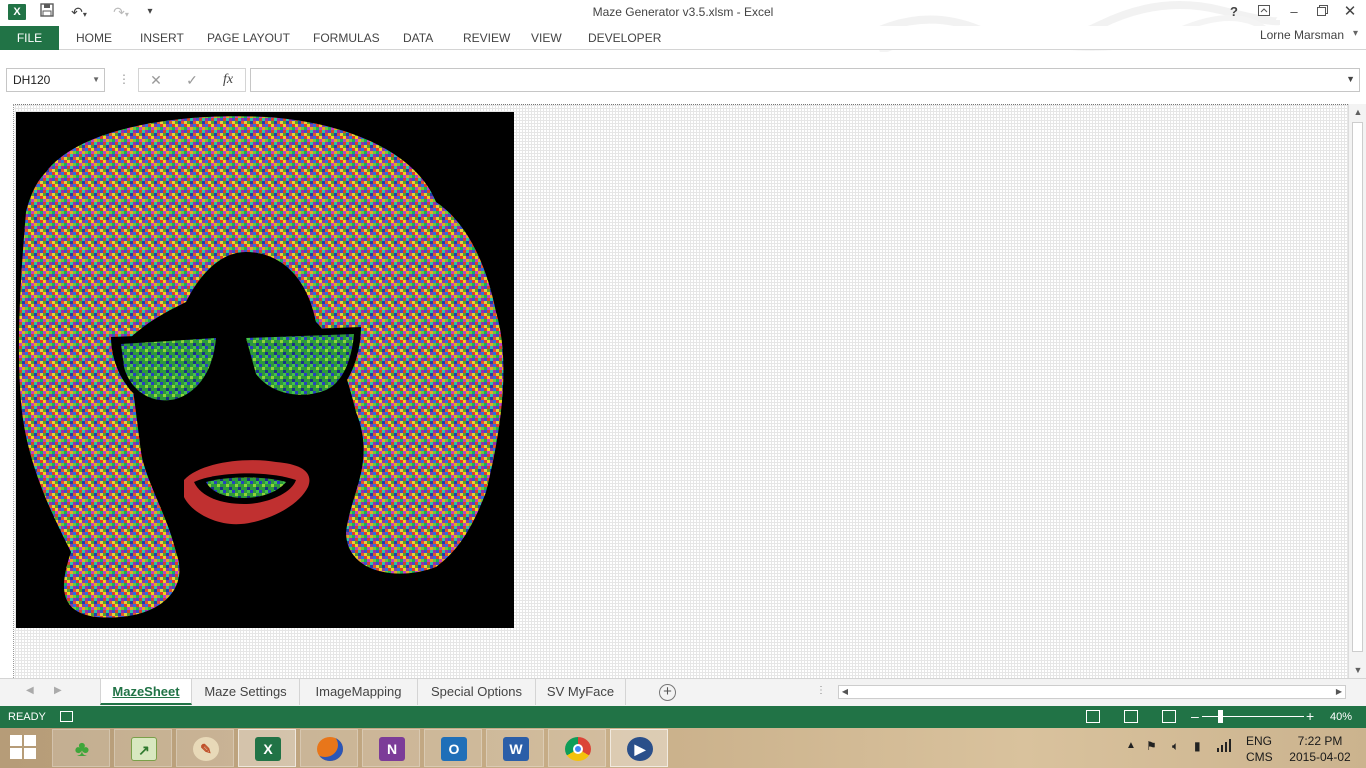 This screenshot has width=1366, height=768. Describe the element at coordinates (248, 38) in the screenshot. I see `tab-page-layout: PAGE LAYOUT` at that location.